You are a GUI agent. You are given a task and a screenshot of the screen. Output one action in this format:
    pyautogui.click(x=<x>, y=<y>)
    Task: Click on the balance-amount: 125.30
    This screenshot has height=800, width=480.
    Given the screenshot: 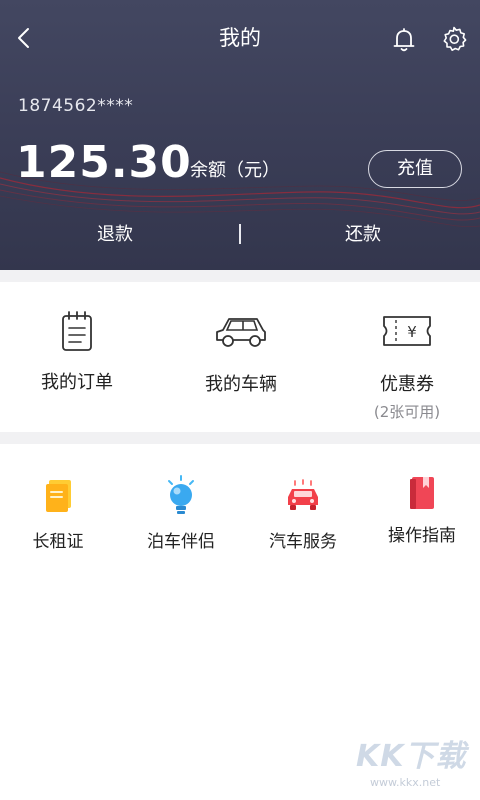 What is the action you would take?
    pyautogui.click(x=104, y=162)
    